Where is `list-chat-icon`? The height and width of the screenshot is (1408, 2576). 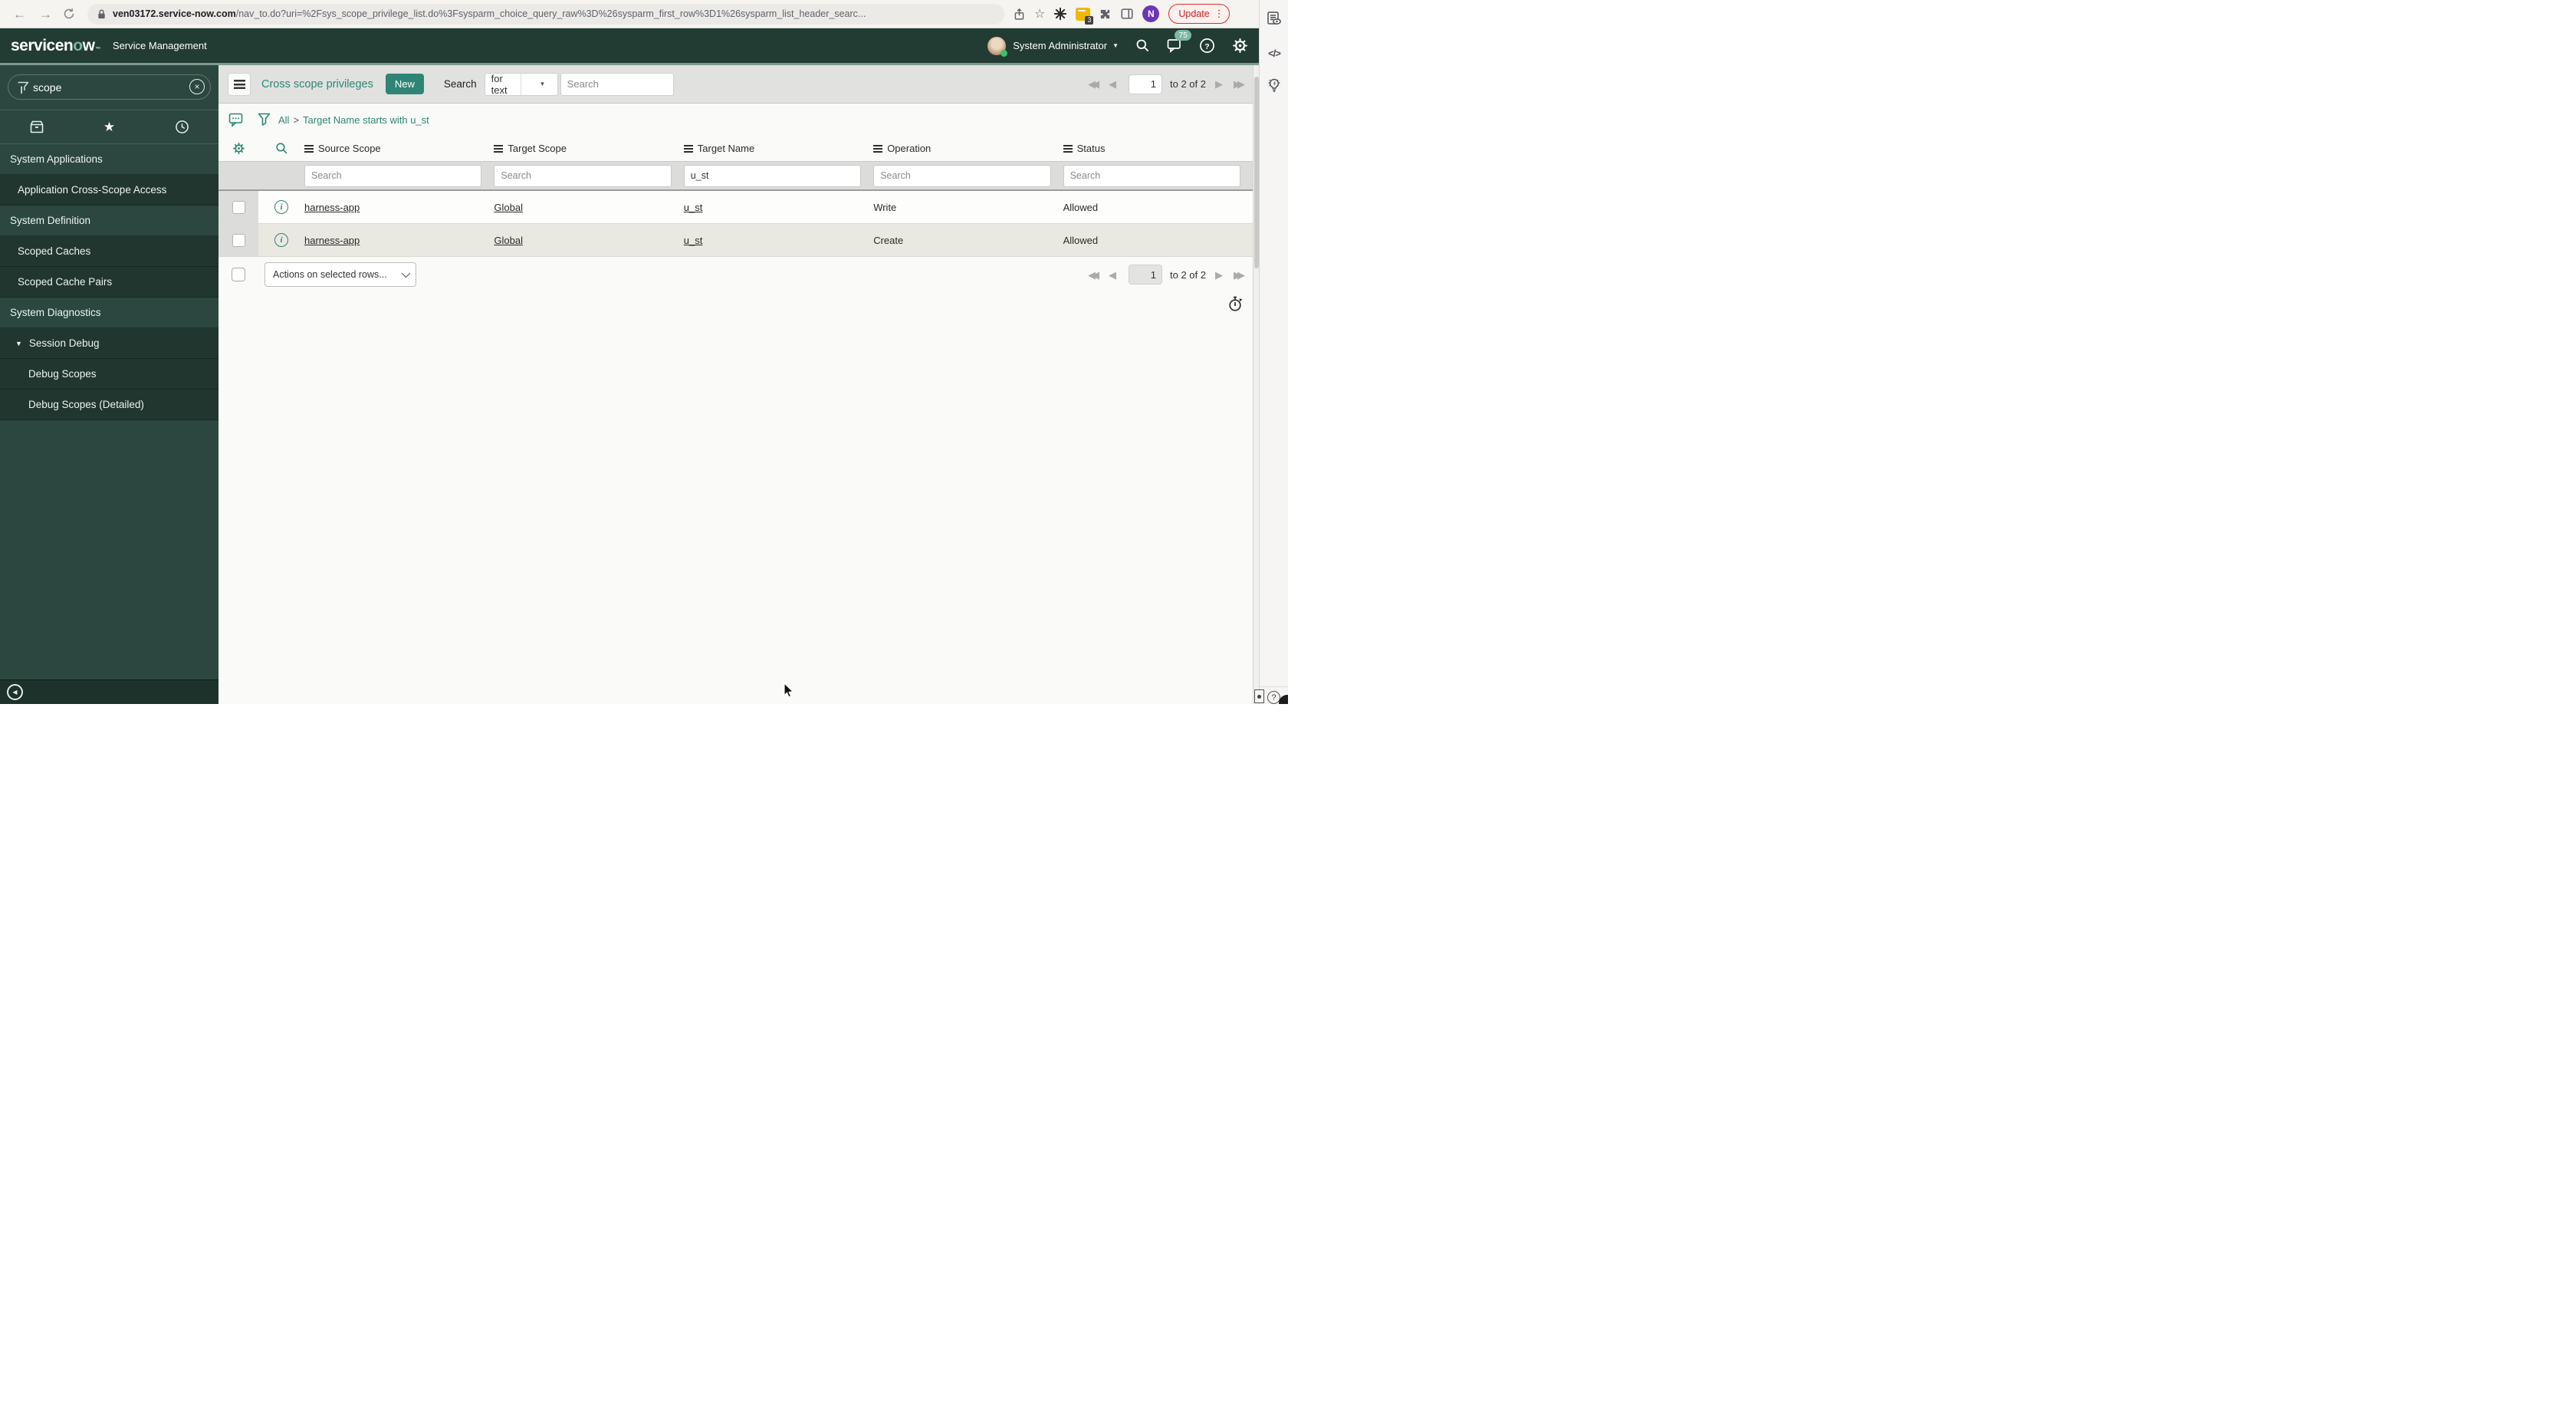
list-chat-icon is located at coordinates (236, 119).